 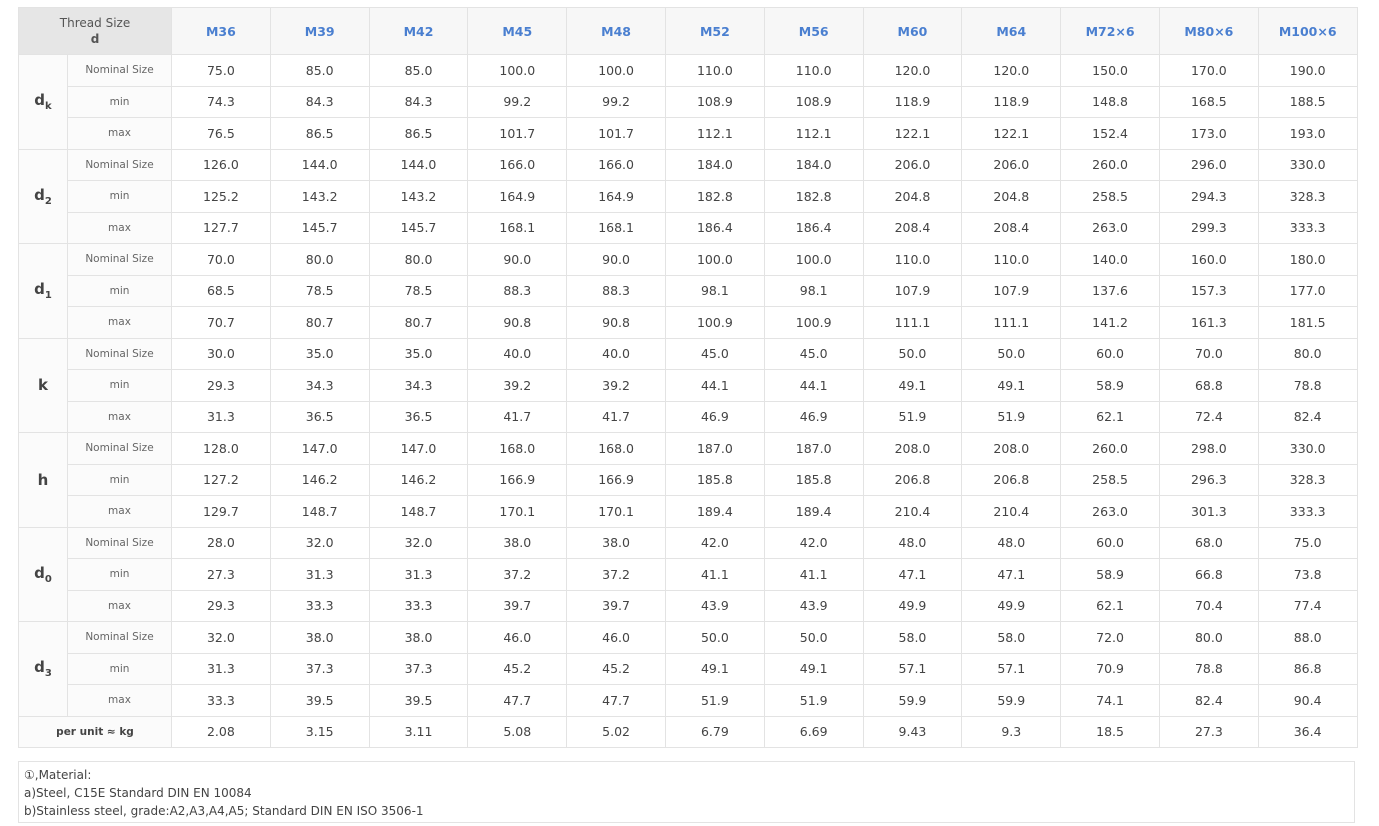 I want to click on thread-size-column-header: M39, so click(x=319, y=31).